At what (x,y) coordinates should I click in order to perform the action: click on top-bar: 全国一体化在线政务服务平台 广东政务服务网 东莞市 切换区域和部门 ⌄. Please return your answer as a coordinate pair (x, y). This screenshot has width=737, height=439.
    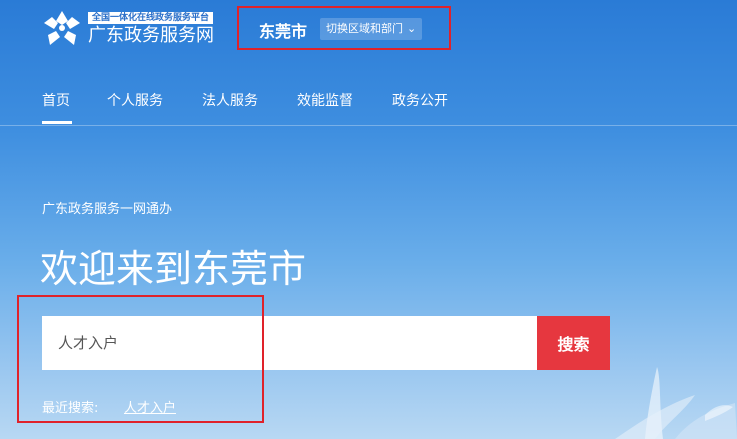
    Looking at the image, I should click on (368, 30).